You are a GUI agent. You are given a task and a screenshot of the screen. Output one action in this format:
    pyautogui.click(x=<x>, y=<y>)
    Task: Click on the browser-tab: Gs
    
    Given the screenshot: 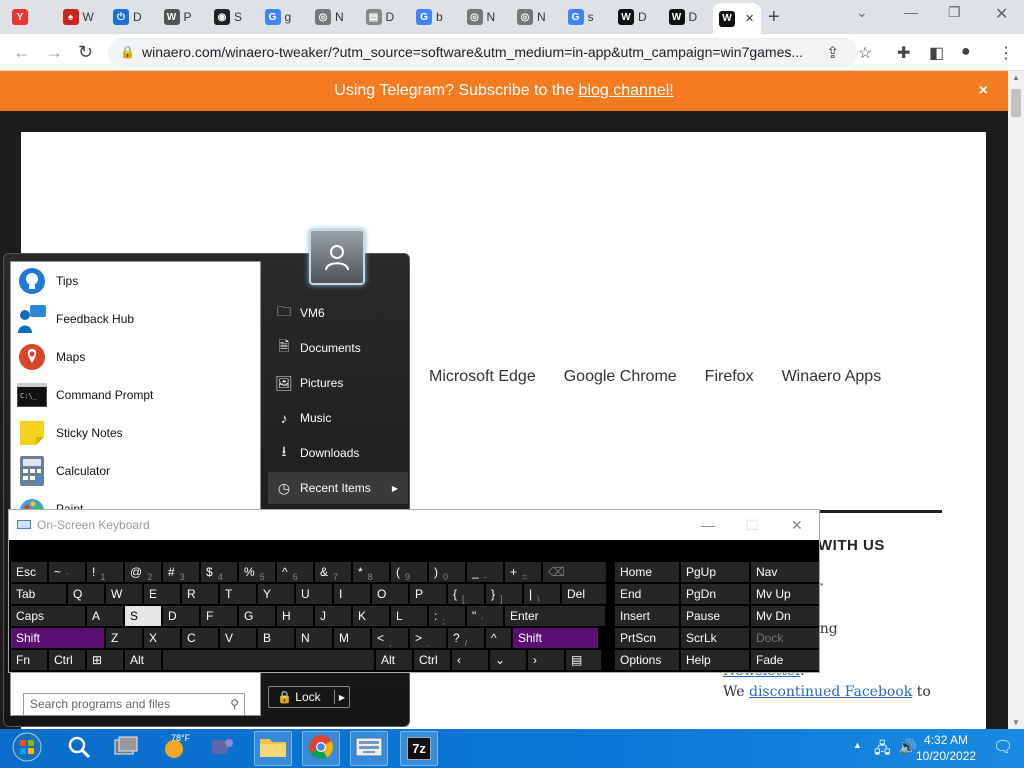 What is the action you would take?
    pyautogui.click(x=586, y=17)
    